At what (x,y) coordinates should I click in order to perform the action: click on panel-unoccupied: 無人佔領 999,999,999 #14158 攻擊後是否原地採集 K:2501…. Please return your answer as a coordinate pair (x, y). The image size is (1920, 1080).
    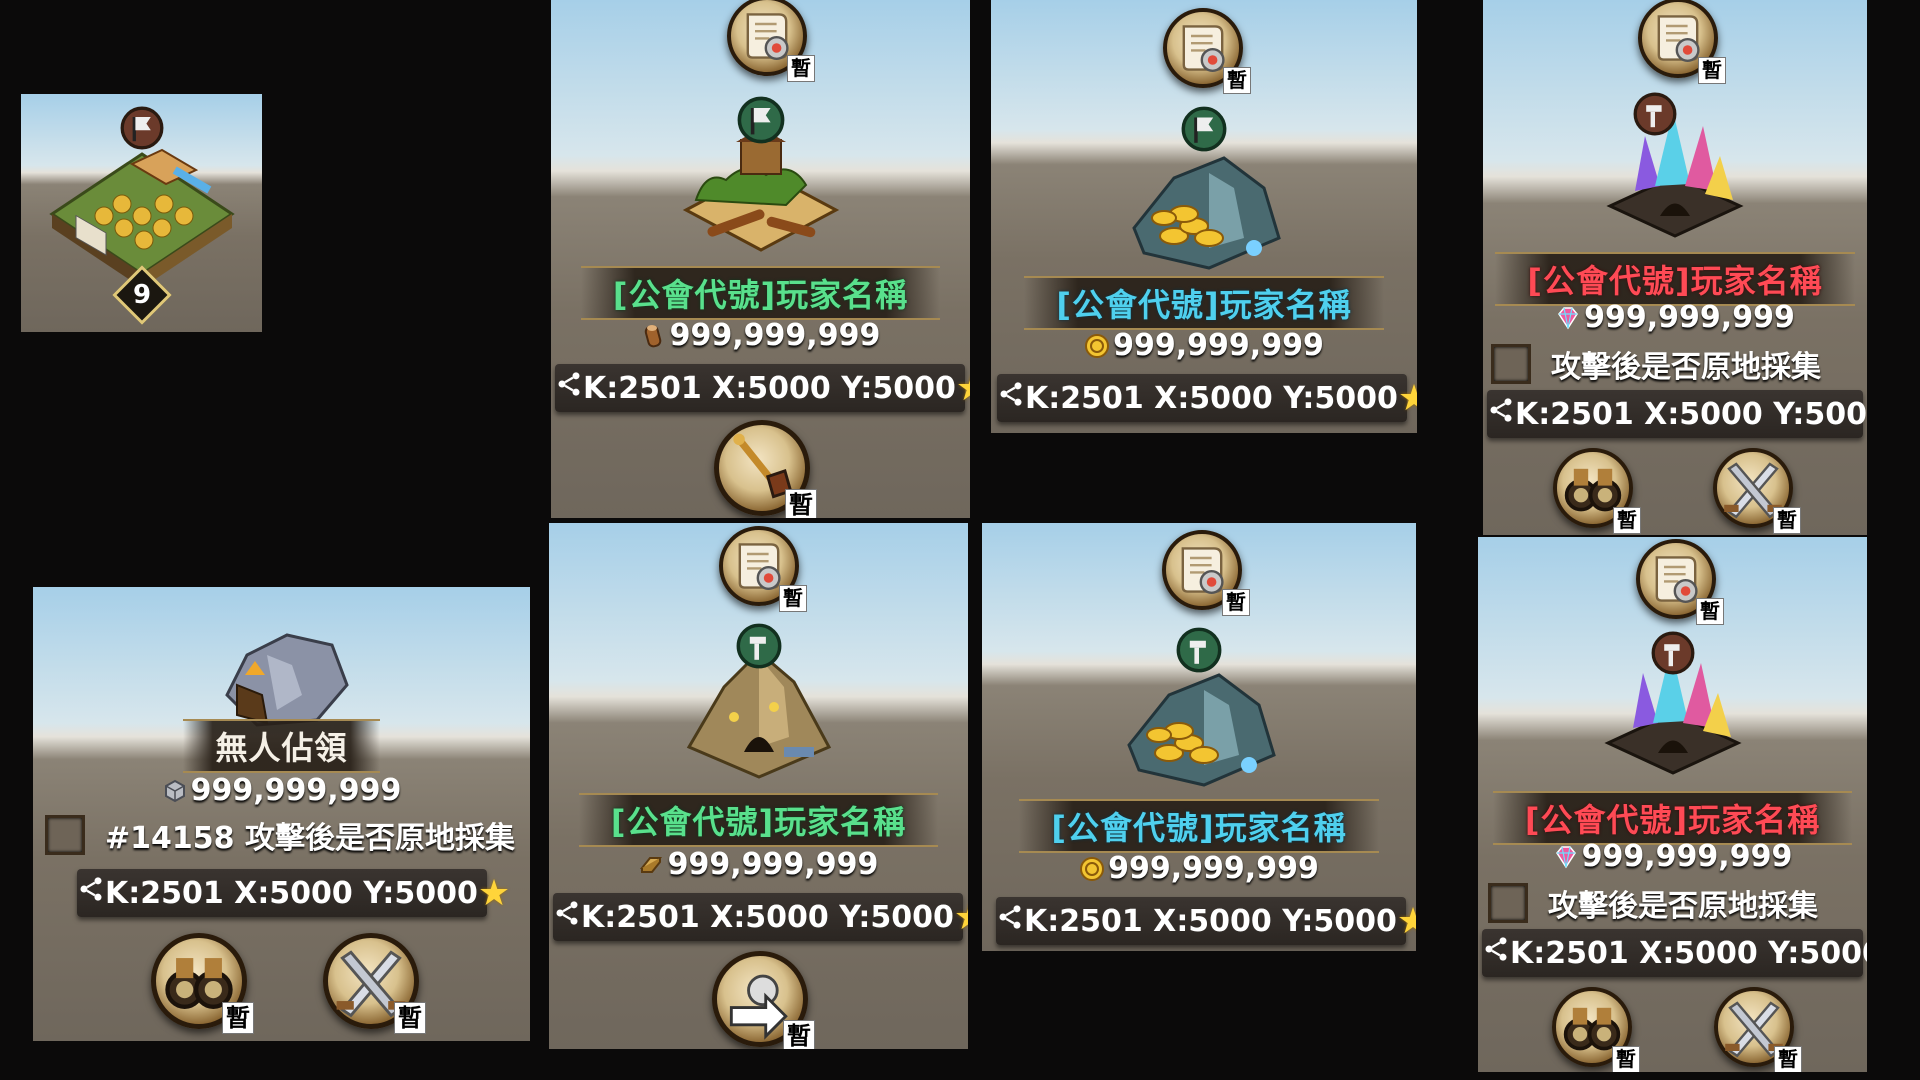
    Looking at the image, I should click on (281, 814).